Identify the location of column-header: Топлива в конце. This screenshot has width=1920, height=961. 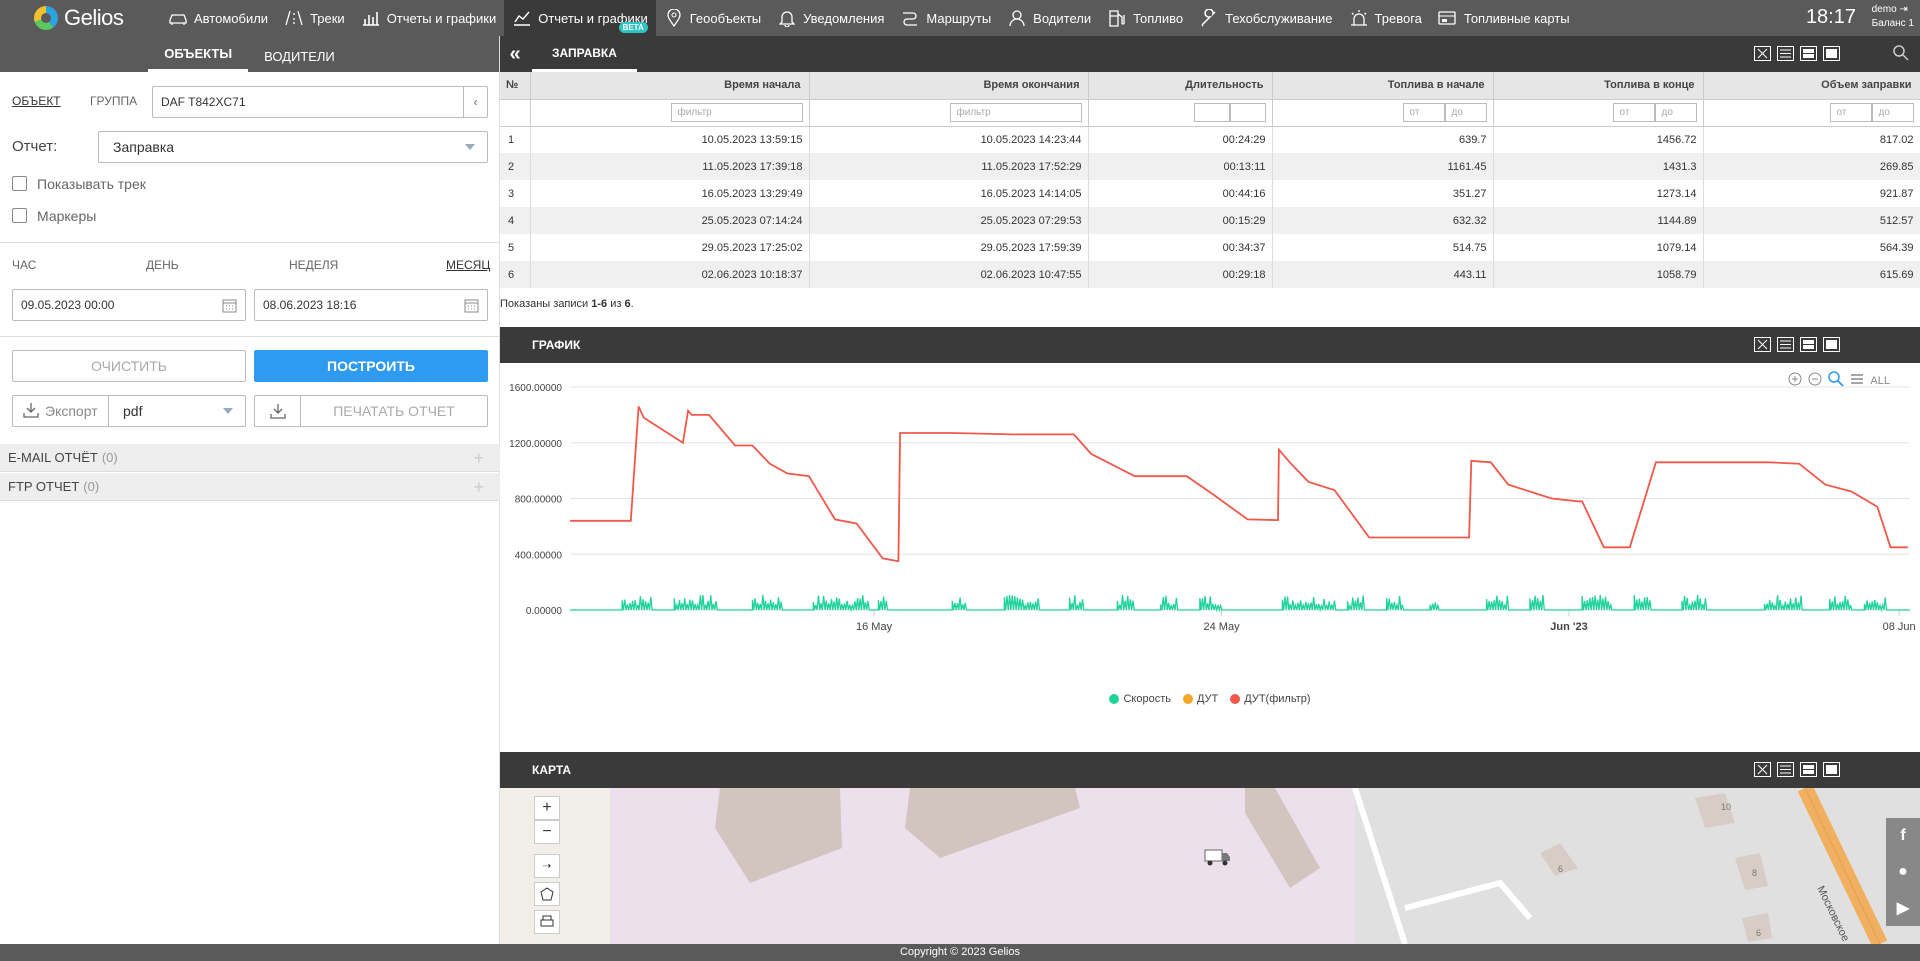
(1598, 86).